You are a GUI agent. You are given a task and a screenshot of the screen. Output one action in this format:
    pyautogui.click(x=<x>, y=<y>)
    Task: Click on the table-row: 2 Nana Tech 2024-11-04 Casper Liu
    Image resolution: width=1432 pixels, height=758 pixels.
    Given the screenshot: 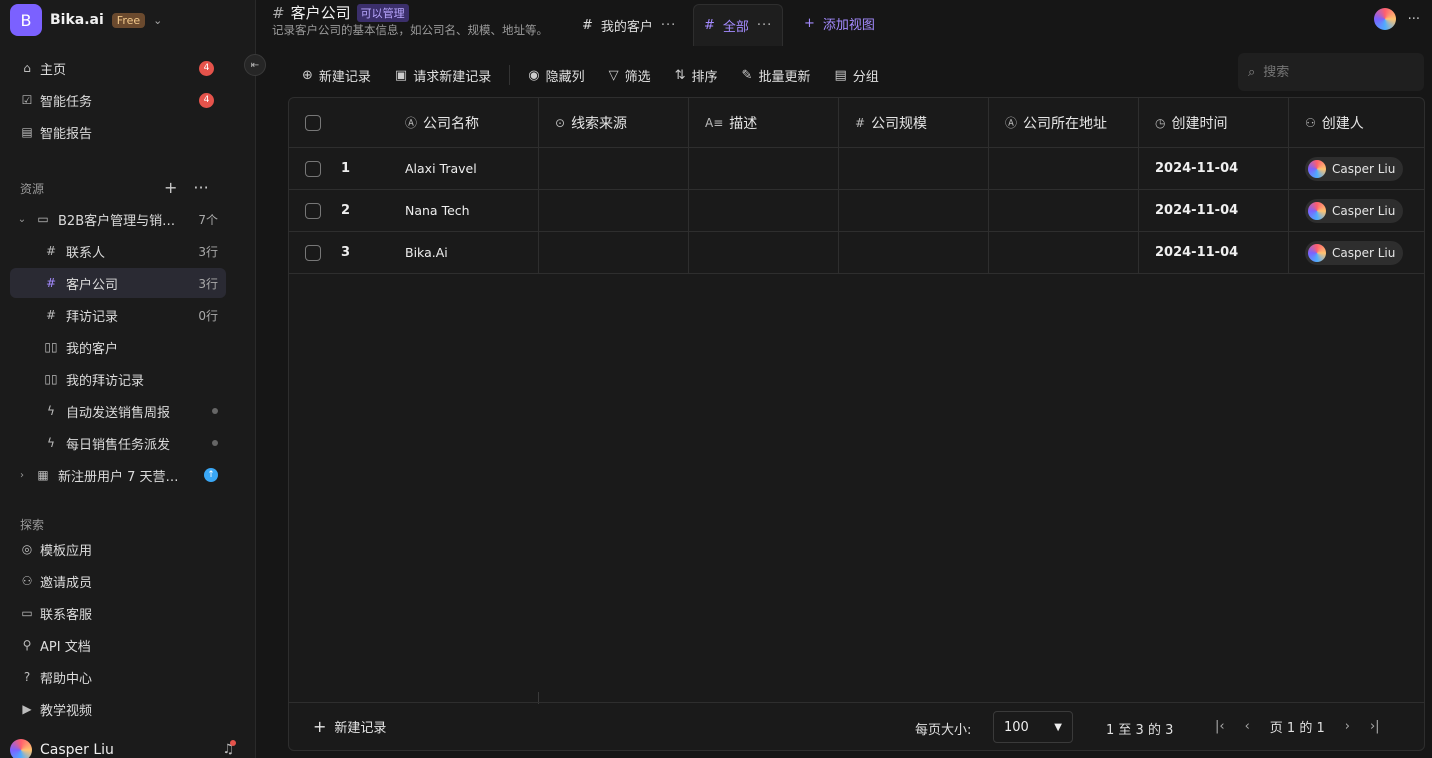 What is the action you would take?
    pyautogui.click(x=856, y=211)
    